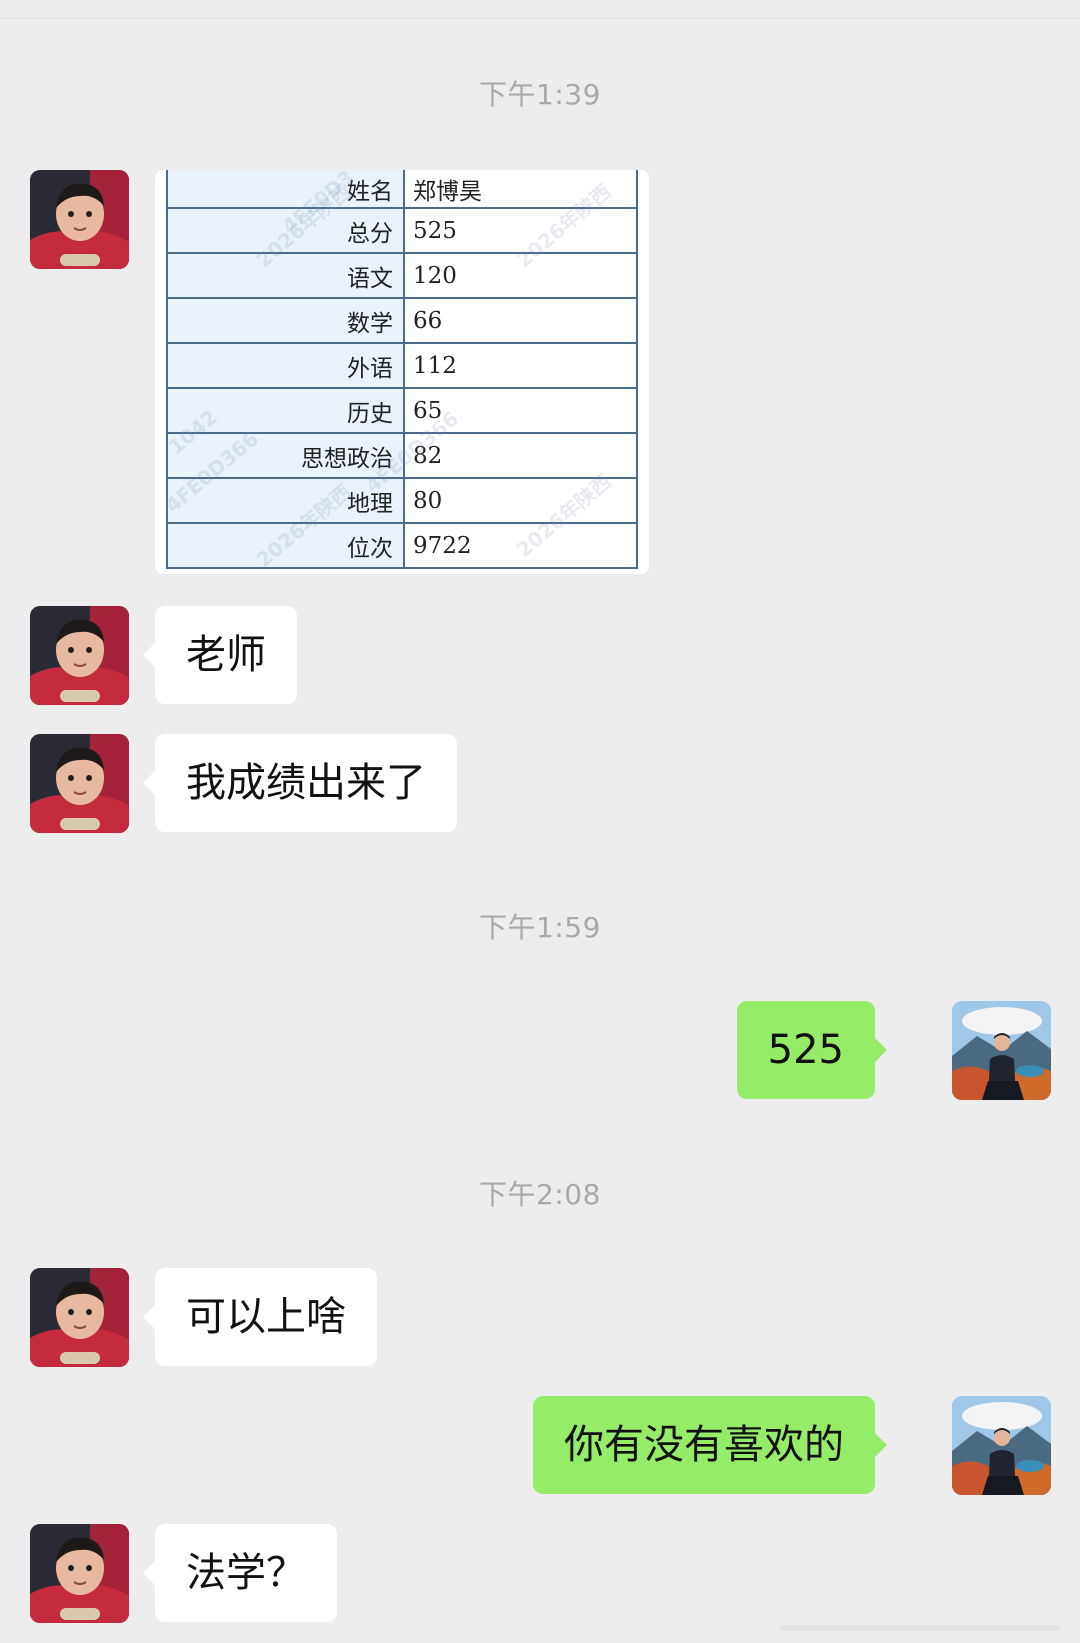  What do you see at coordinates (521, 189) in the screenshot?
I see `score-value: 郑博昊` at bounding box center [521, 189].